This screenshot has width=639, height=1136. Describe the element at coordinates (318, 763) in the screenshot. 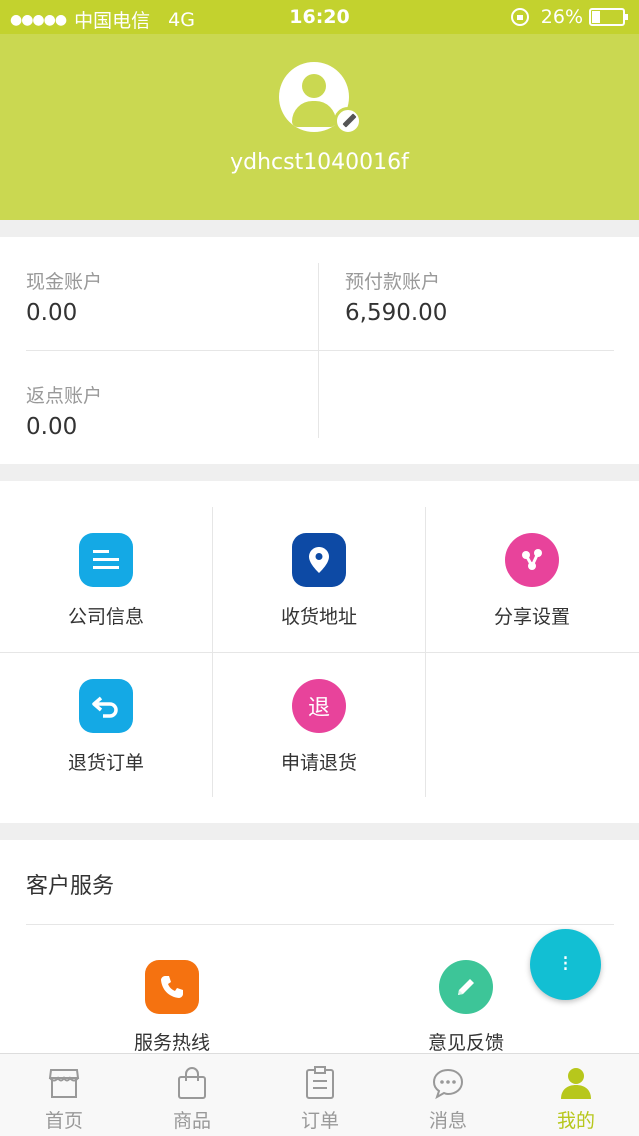

I see `item-label: 申请退货` at that location.